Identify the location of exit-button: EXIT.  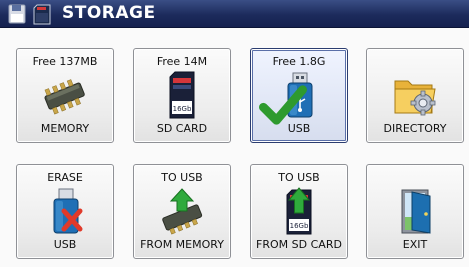
(415, 211).